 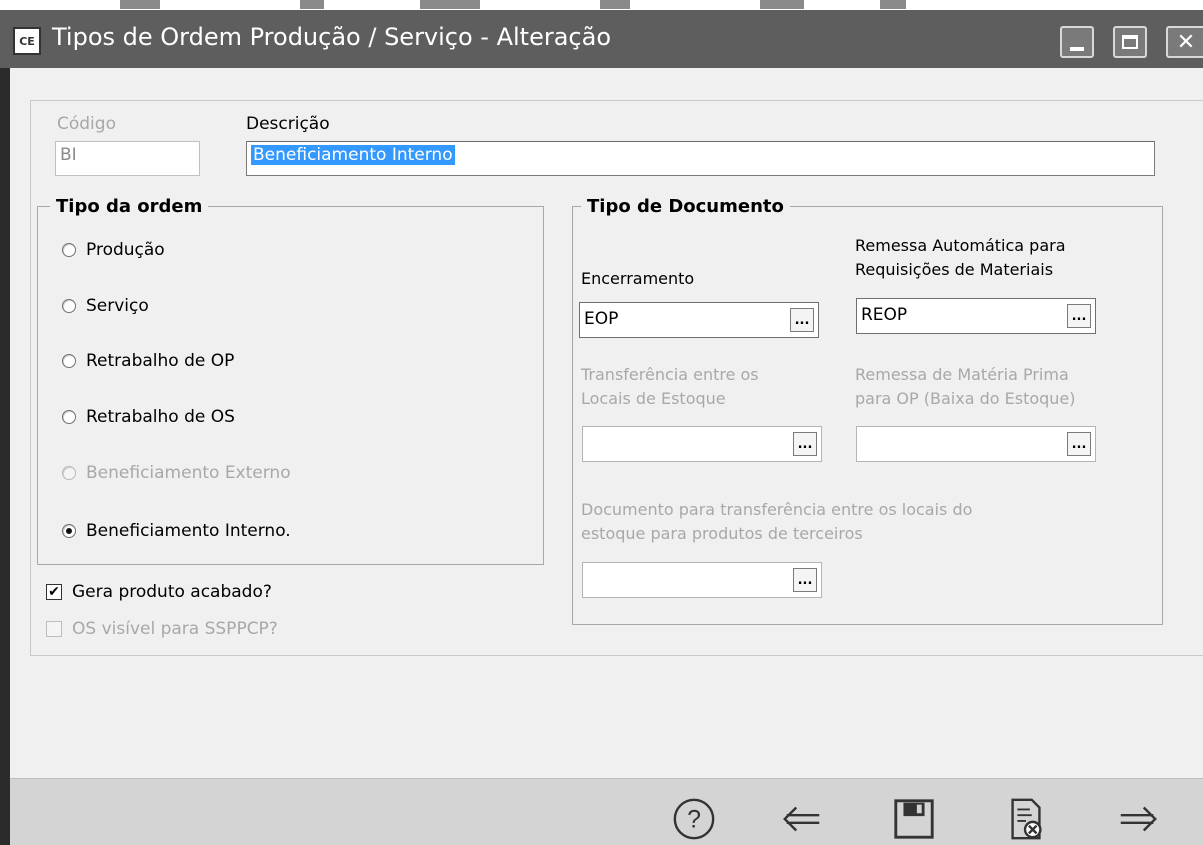 I want to click on transferencia-label-2: Locais de Estoque, so click(x=653, y=398).